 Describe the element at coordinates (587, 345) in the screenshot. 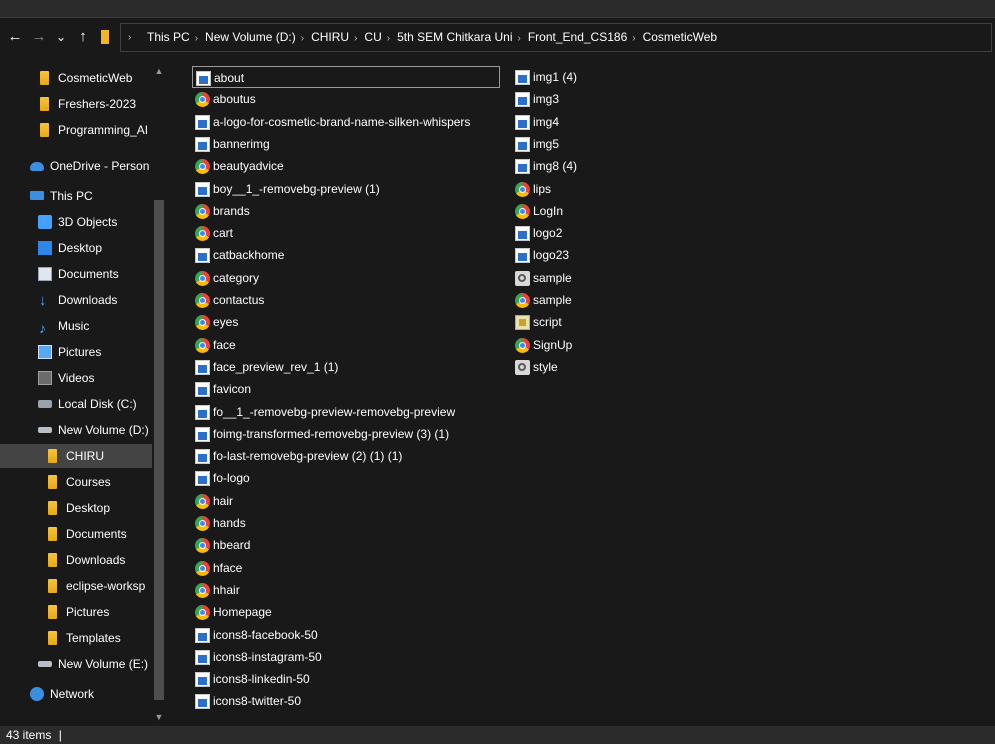

I see `file-item: SignUp` at that location.